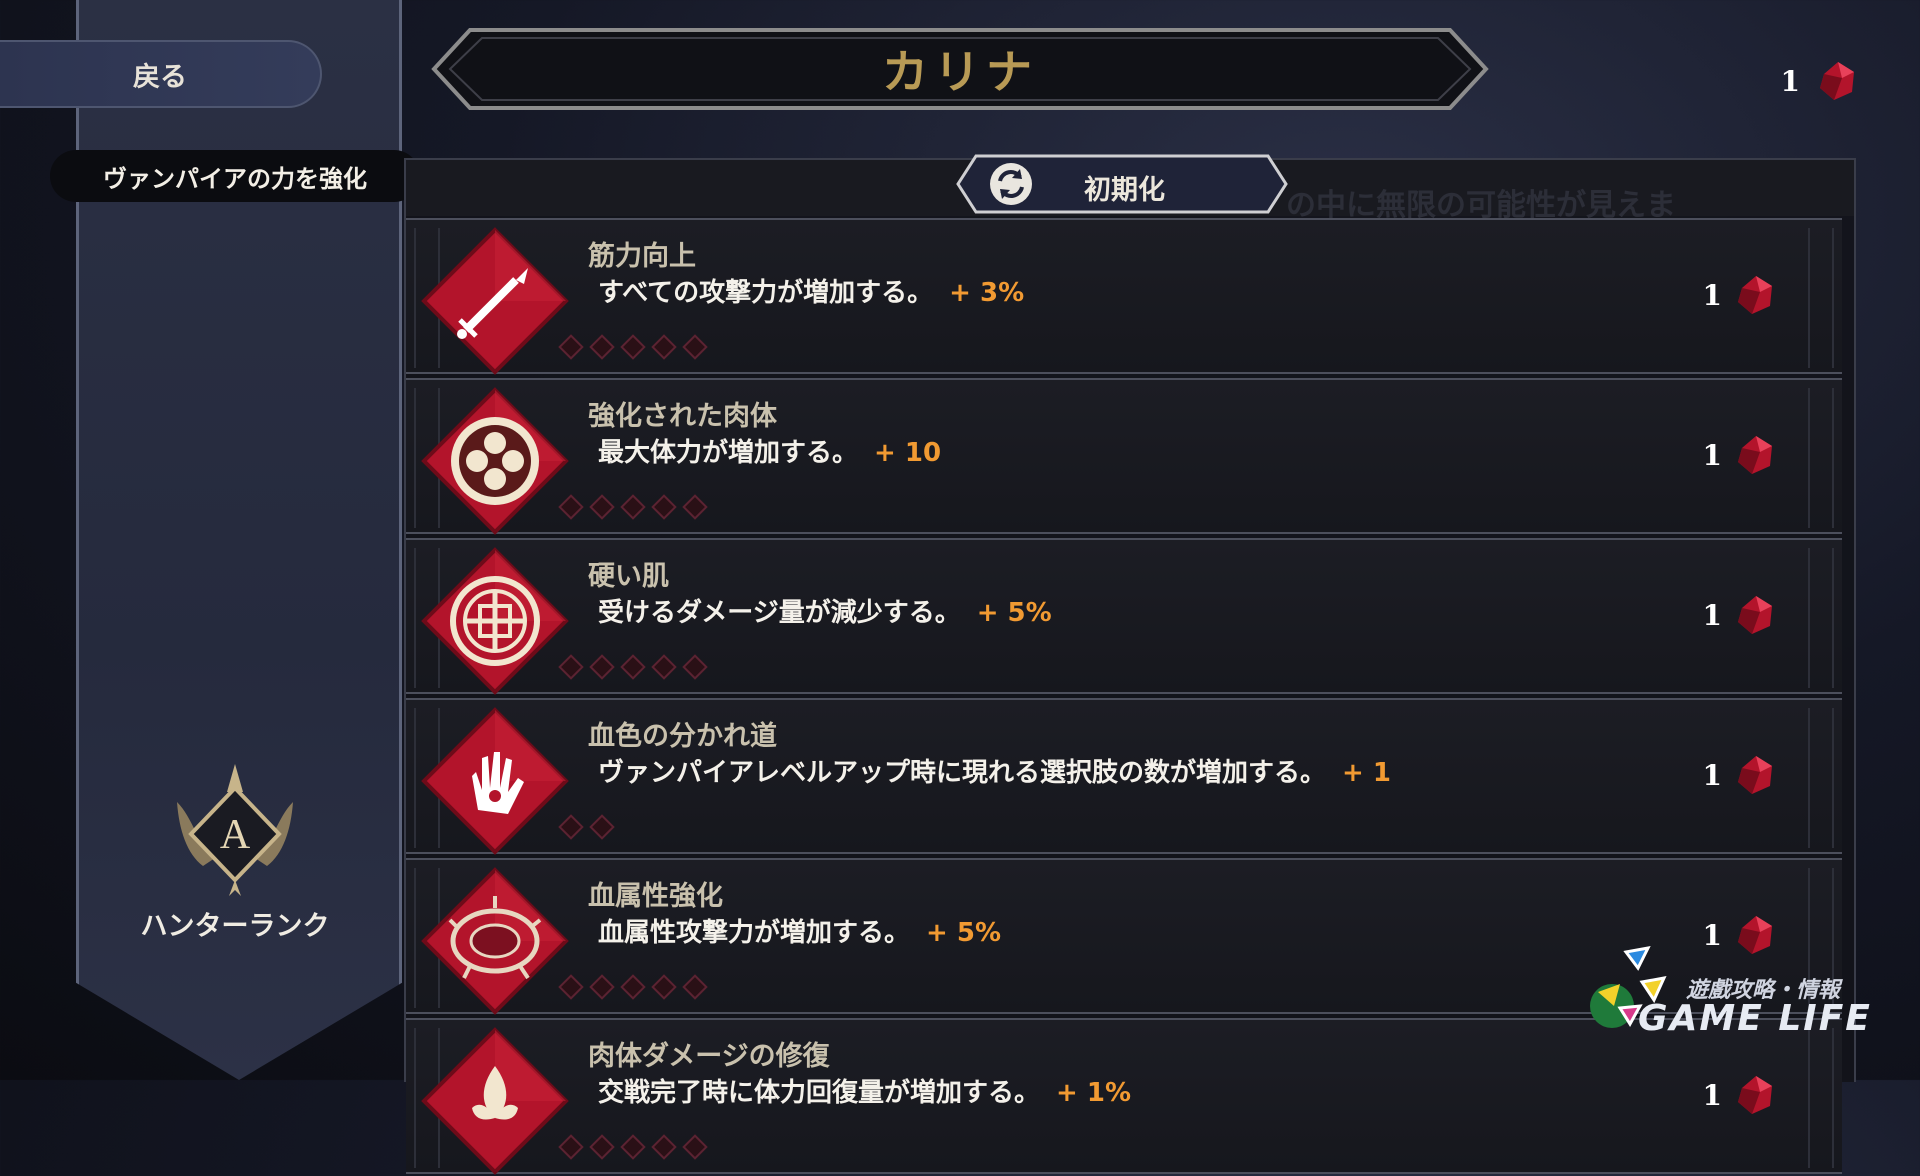  I want to click on skill-name: 筋力向上, so click(642, 256).